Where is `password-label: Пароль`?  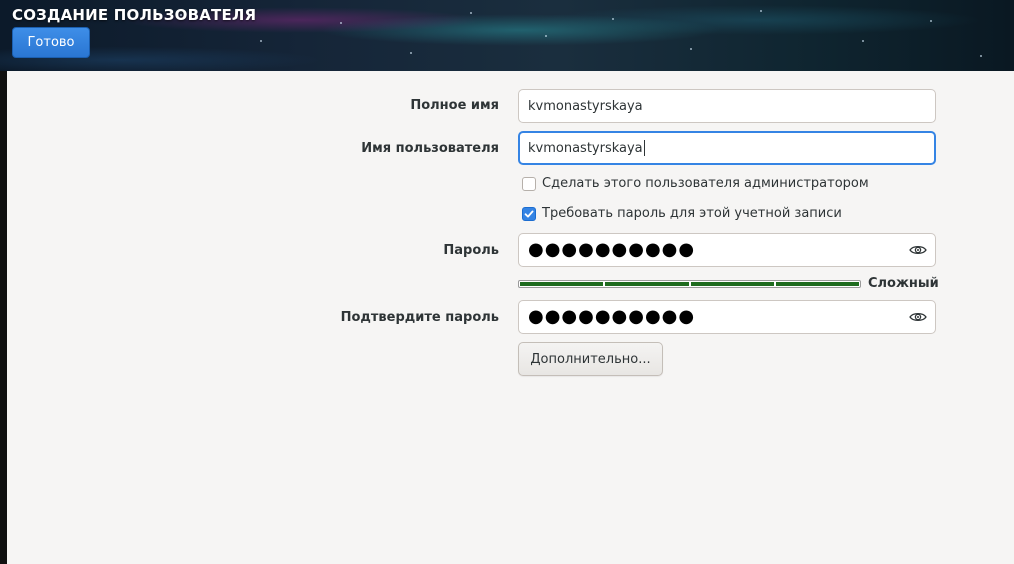
password-label: Пароль is located at coordinates (471, 250).